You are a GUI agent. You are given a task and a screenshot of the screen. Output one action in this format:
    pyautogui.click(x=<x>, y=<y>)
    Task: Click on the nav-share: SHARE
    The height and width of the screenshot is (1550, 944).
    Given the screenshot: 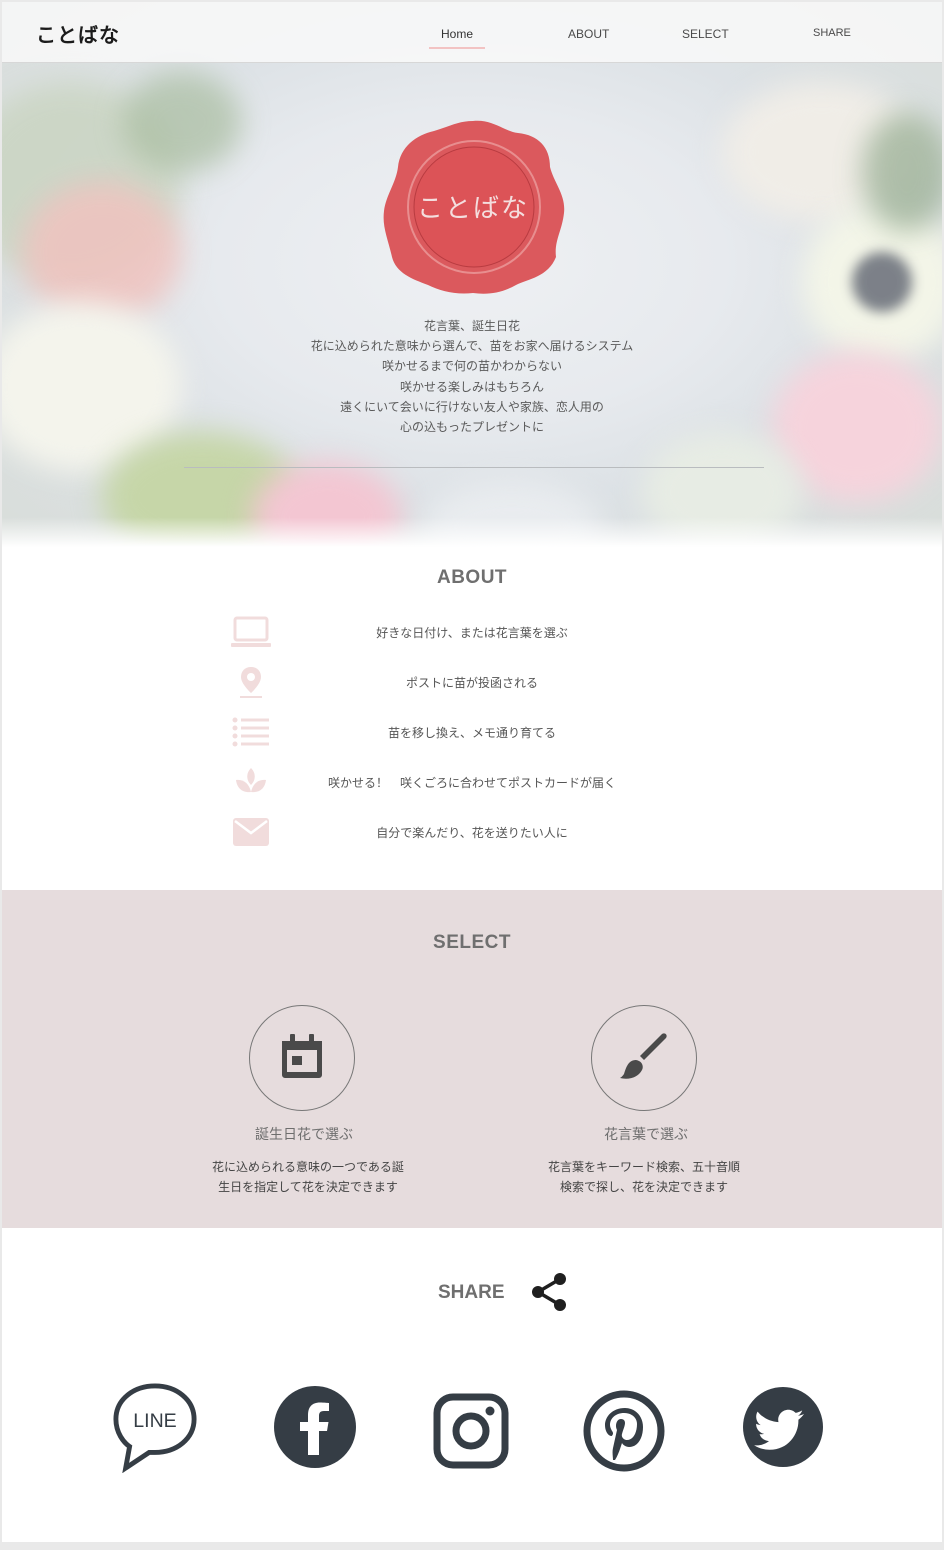 What is the action you would take?
    pyautogui.click(x=832, y=33)
    